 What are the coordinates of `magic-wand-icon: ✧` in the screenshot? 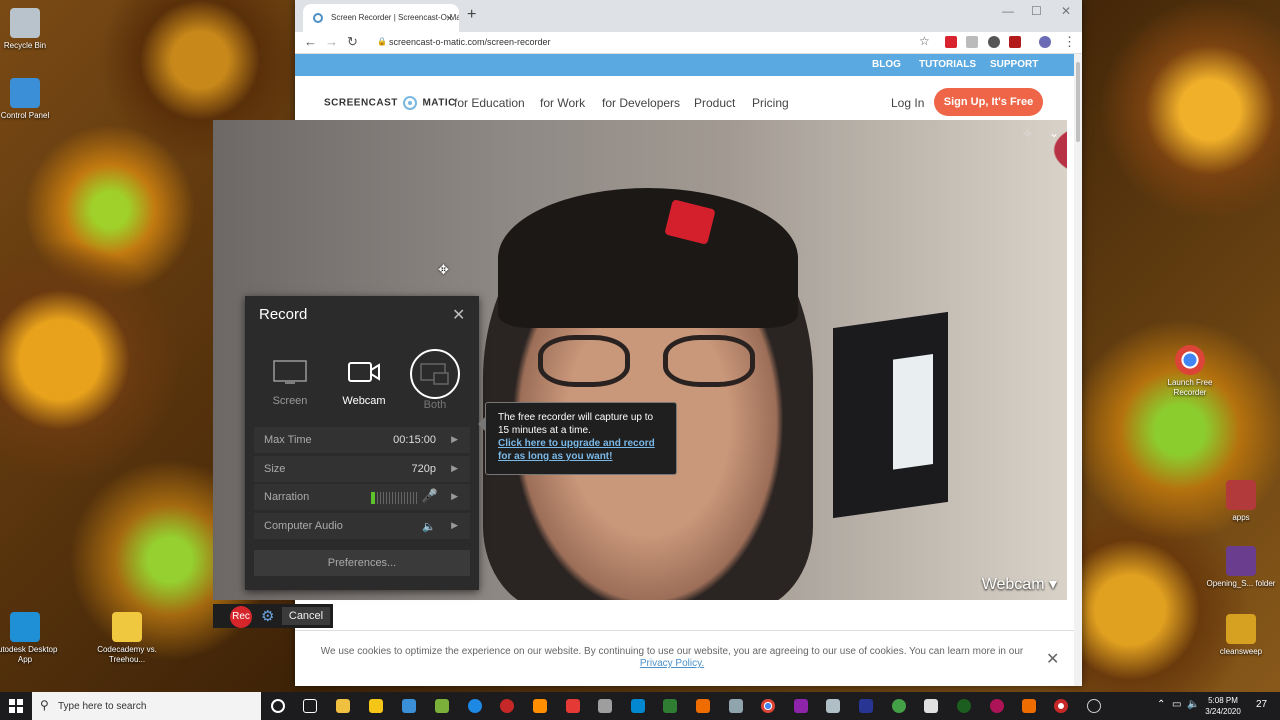 It's located at (1027, 134).